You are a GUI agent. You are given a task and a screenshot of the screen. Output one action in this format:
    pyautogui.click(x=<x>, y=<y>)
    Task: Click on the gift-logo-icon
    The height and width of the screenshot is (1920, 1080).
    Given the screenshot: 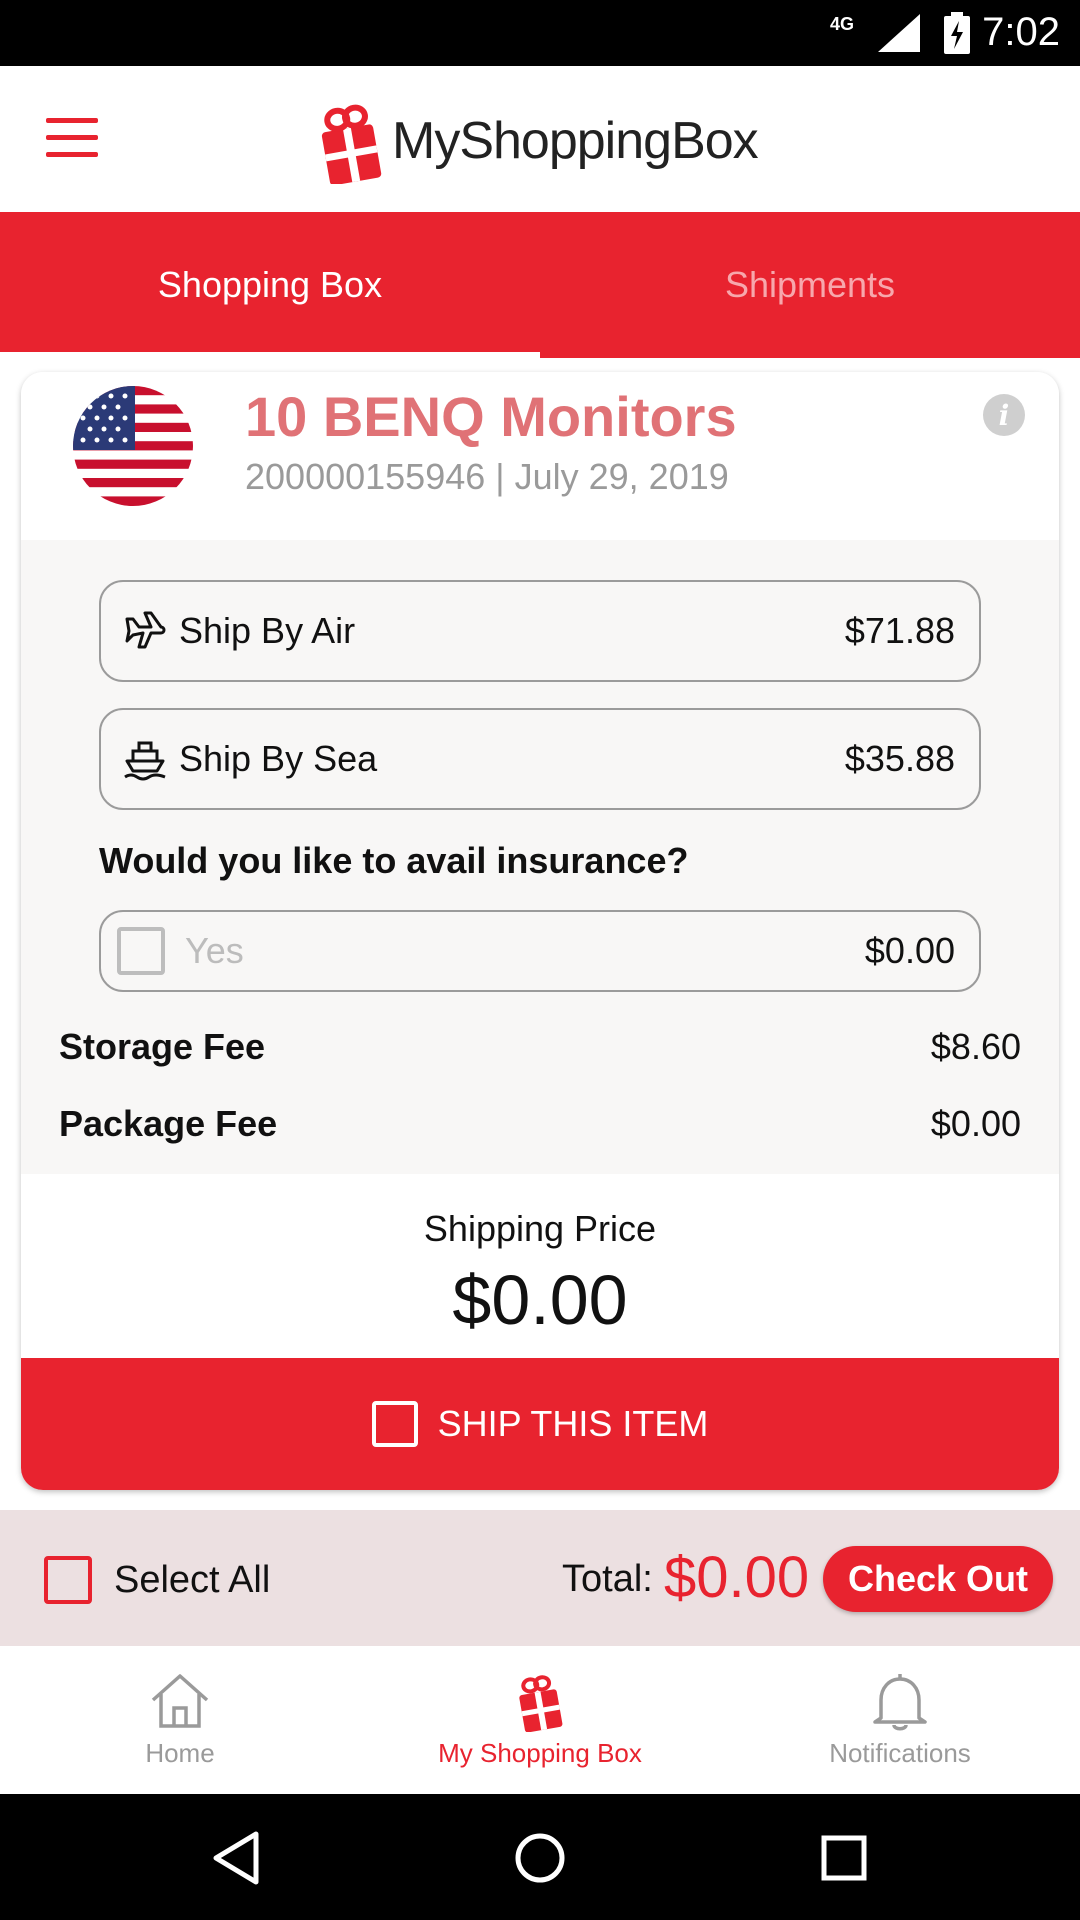 What is the action you would take?
    pyautogui.click(x=351, y=144)
    